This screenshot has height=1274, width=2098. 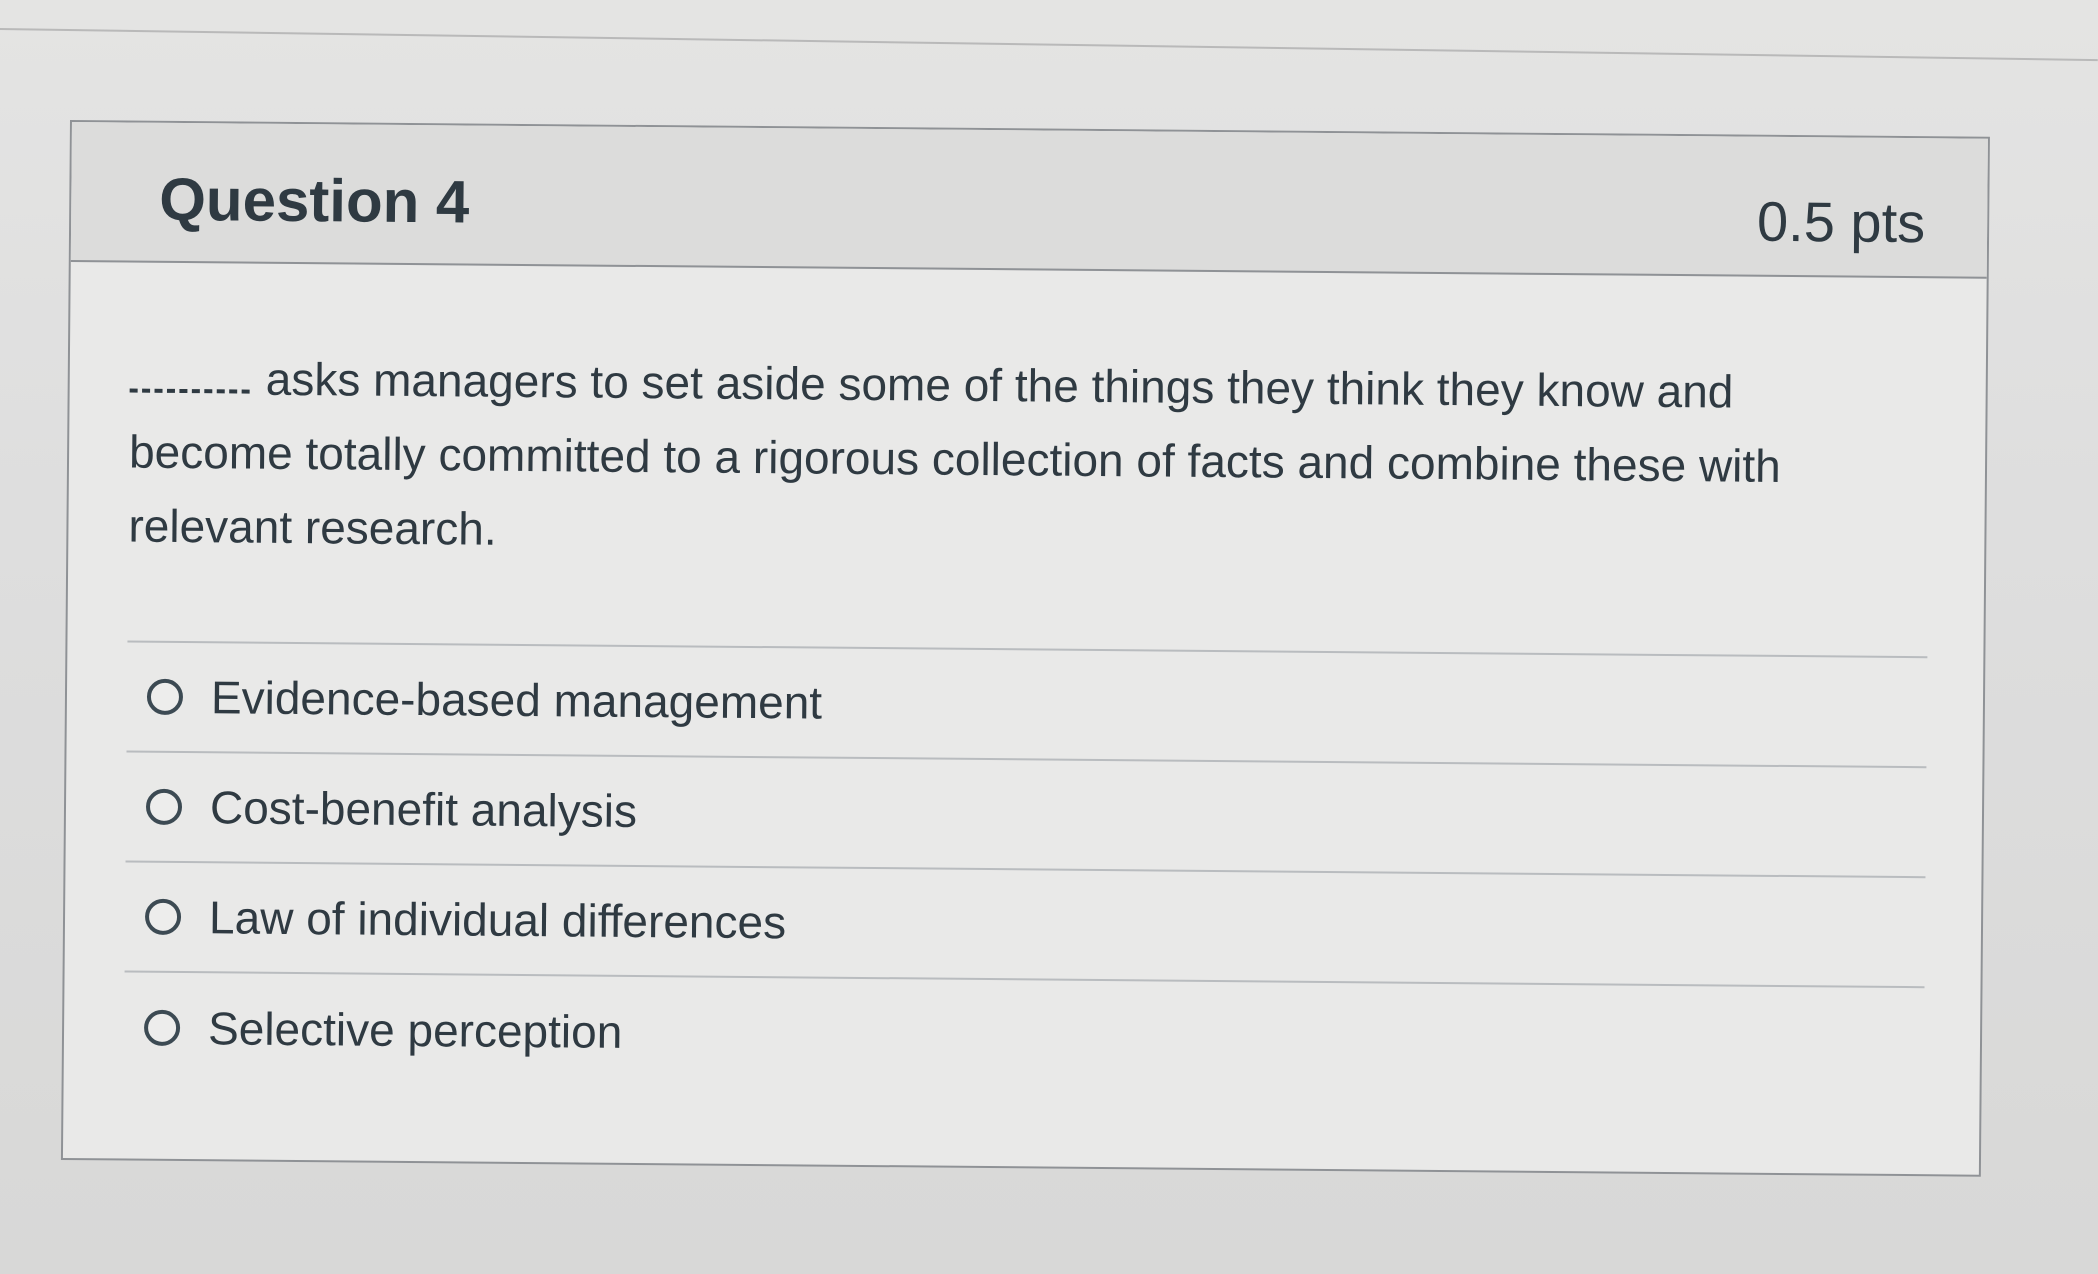 I want to click on question-header: Question 4 0.5 pts, so click(x=1029, y=200).